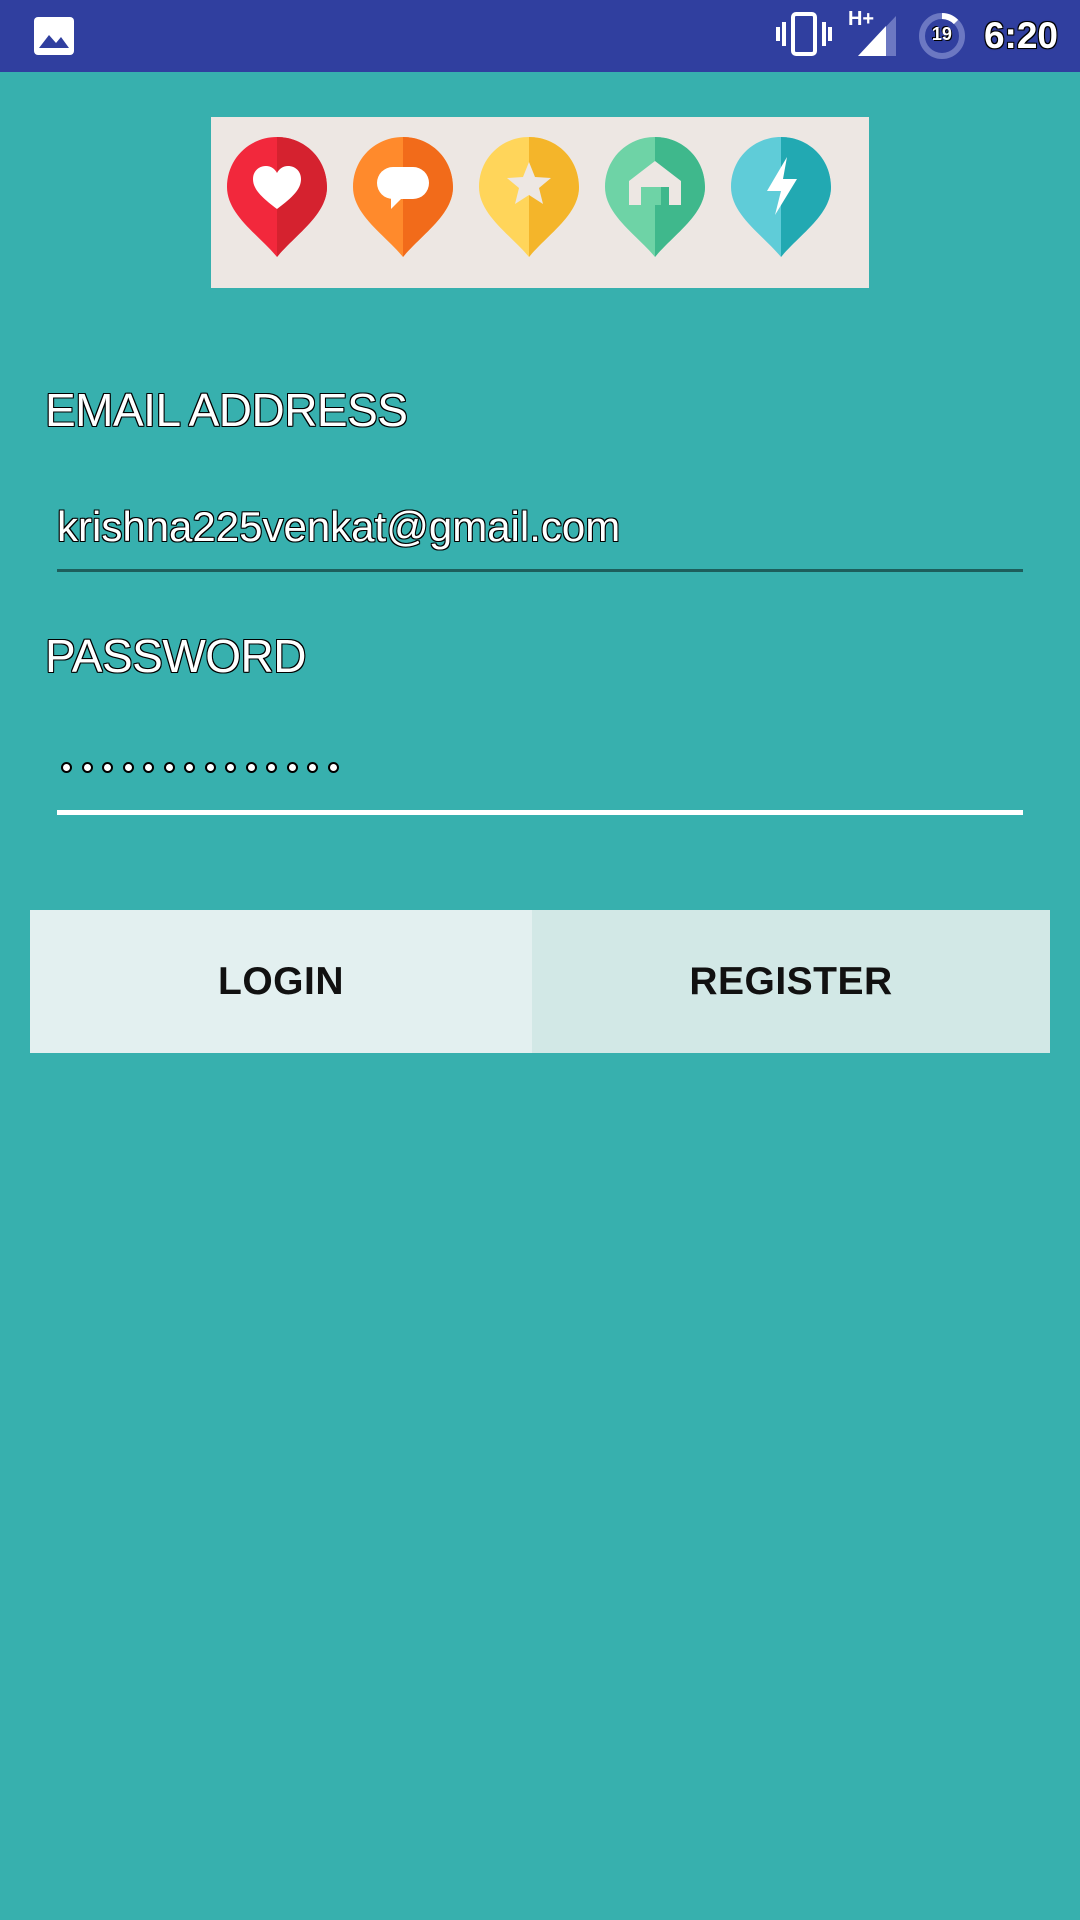  What do you see at coordinates (54, 36) in the screenshot?
I see `gallery-notification-icon` at bounding box center [54, 36].